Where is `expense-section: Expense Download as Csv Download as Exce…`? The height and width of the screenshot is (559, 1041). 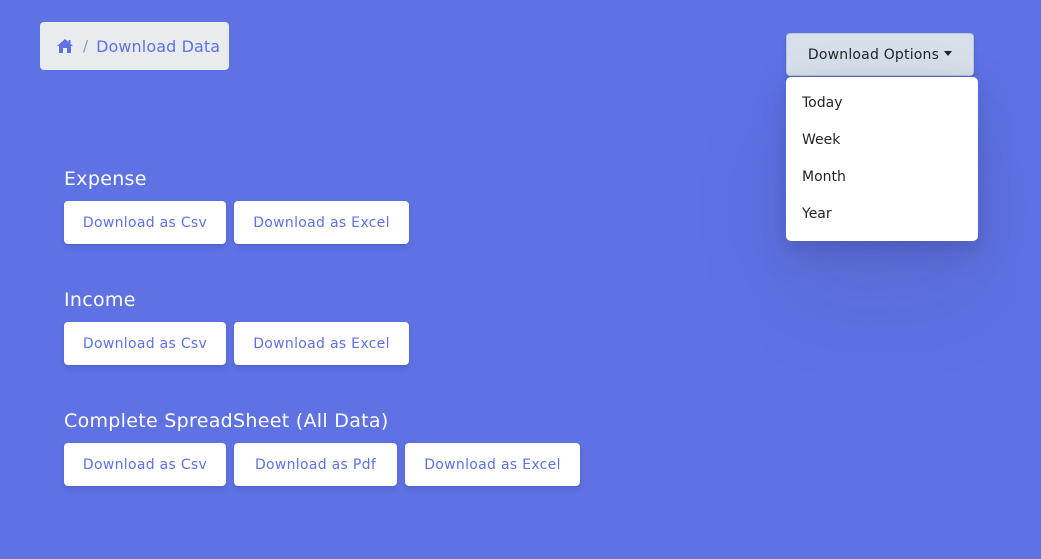 expense-section: Expense Download as Csv Download as Exce… is located at coordinates (236, 206).